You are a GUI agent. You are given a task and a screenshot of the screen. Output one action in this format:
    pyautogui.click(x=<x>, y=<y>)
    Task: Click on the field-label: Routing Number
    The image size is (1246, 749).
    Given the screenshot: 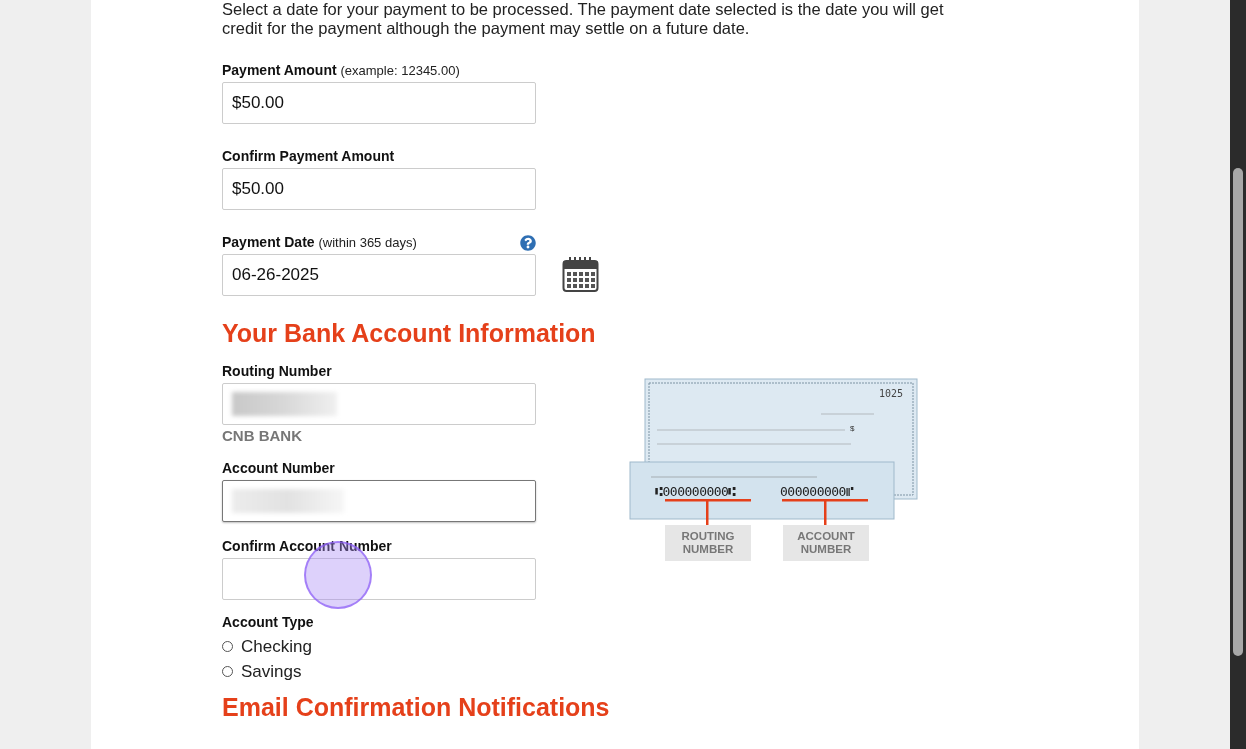 What is the action you would take?
    pyautogui.click(x=277, y=371)
    